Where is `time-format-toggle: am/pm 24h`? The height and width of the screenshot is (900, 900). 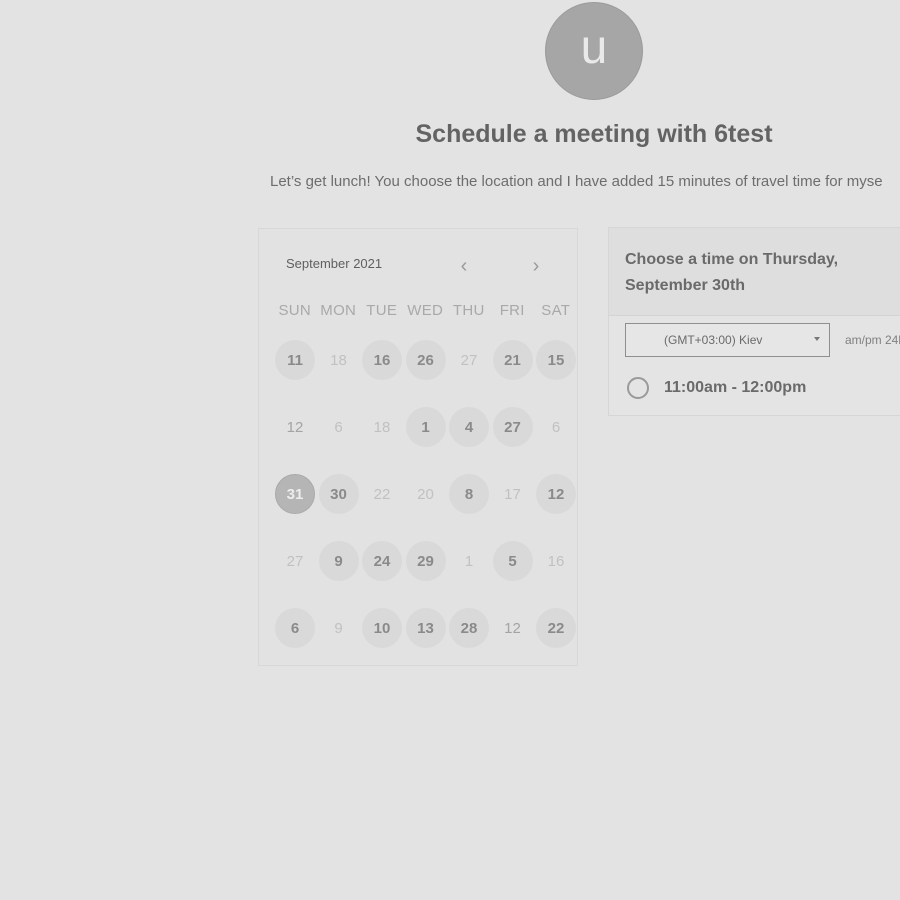 time-format-toggle: am/pm 24h is located at coordinates (872, 340).